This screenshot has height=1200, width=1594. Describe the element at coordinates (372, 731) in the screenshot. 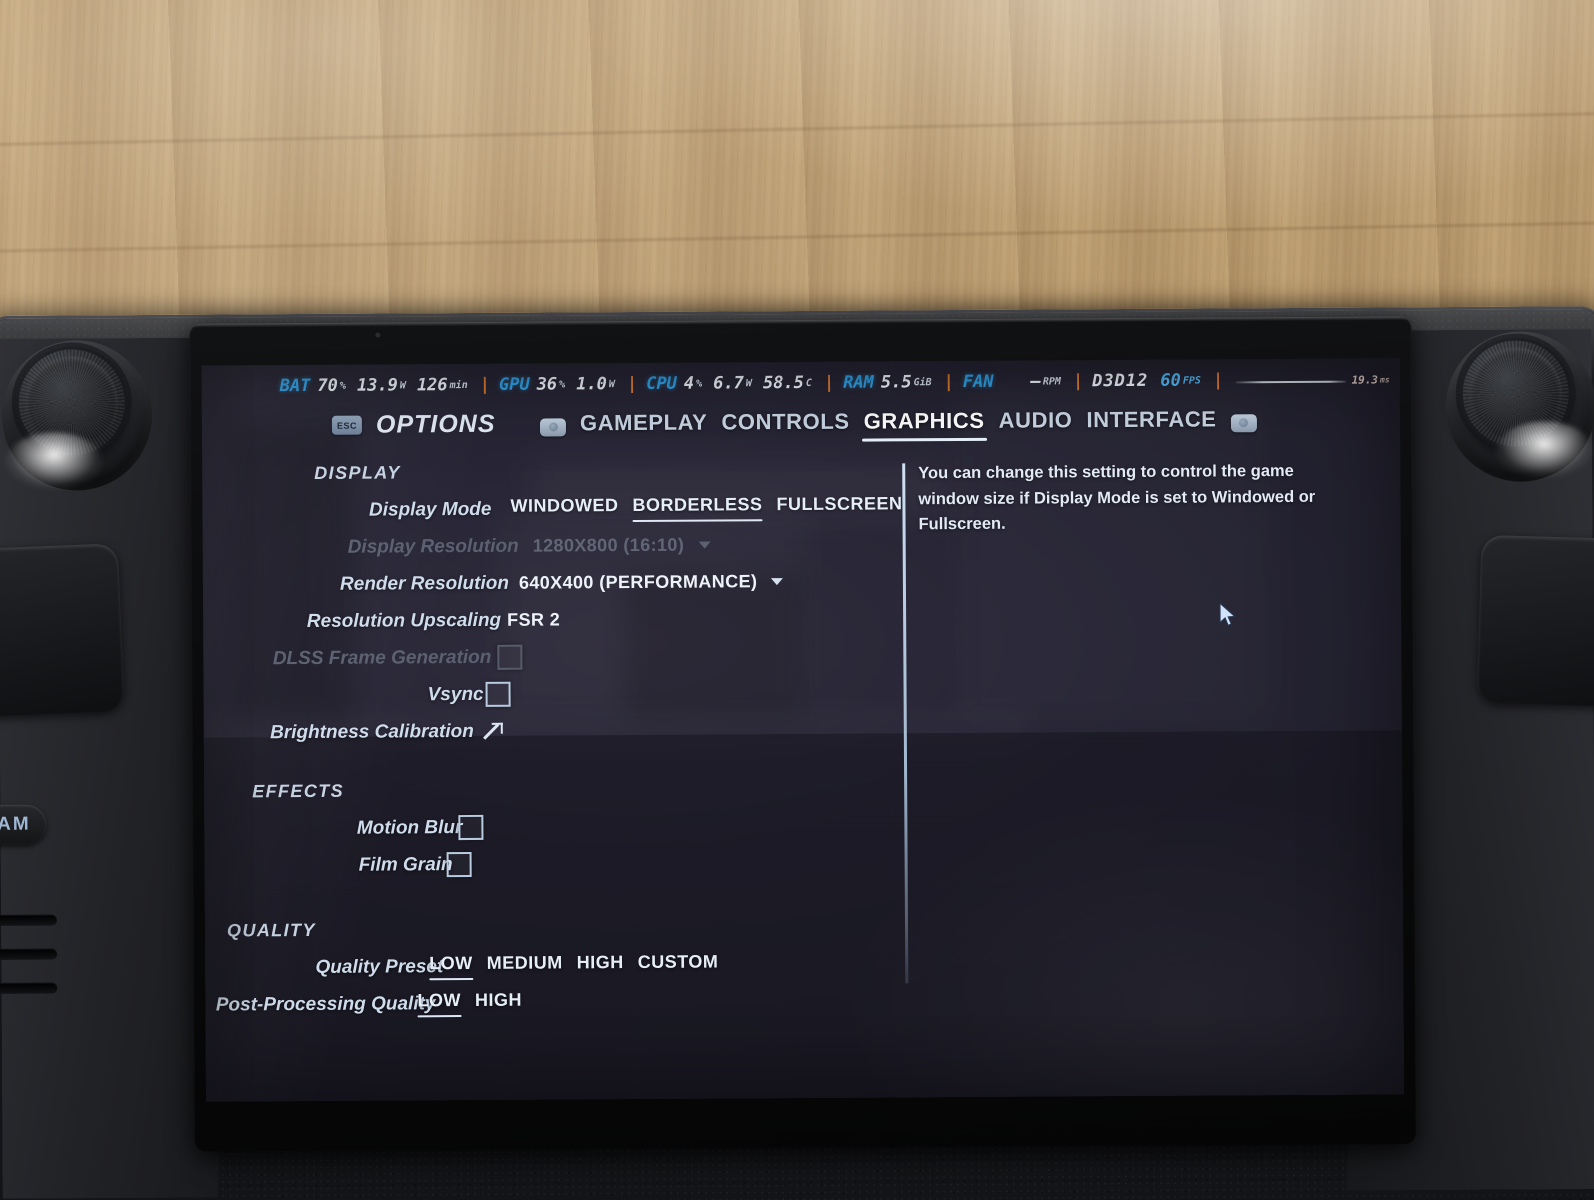

I see `setting-label: Brightness Calibration` at that location.